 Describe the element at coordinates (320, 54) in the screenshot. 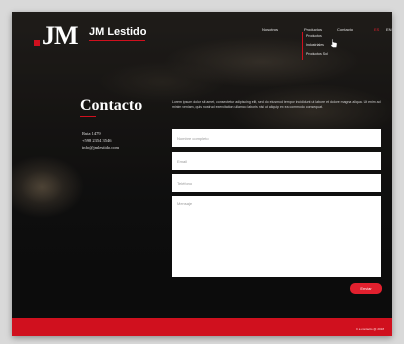

I see `dropdown-item-productos-sol: Productos Sol` at that location.